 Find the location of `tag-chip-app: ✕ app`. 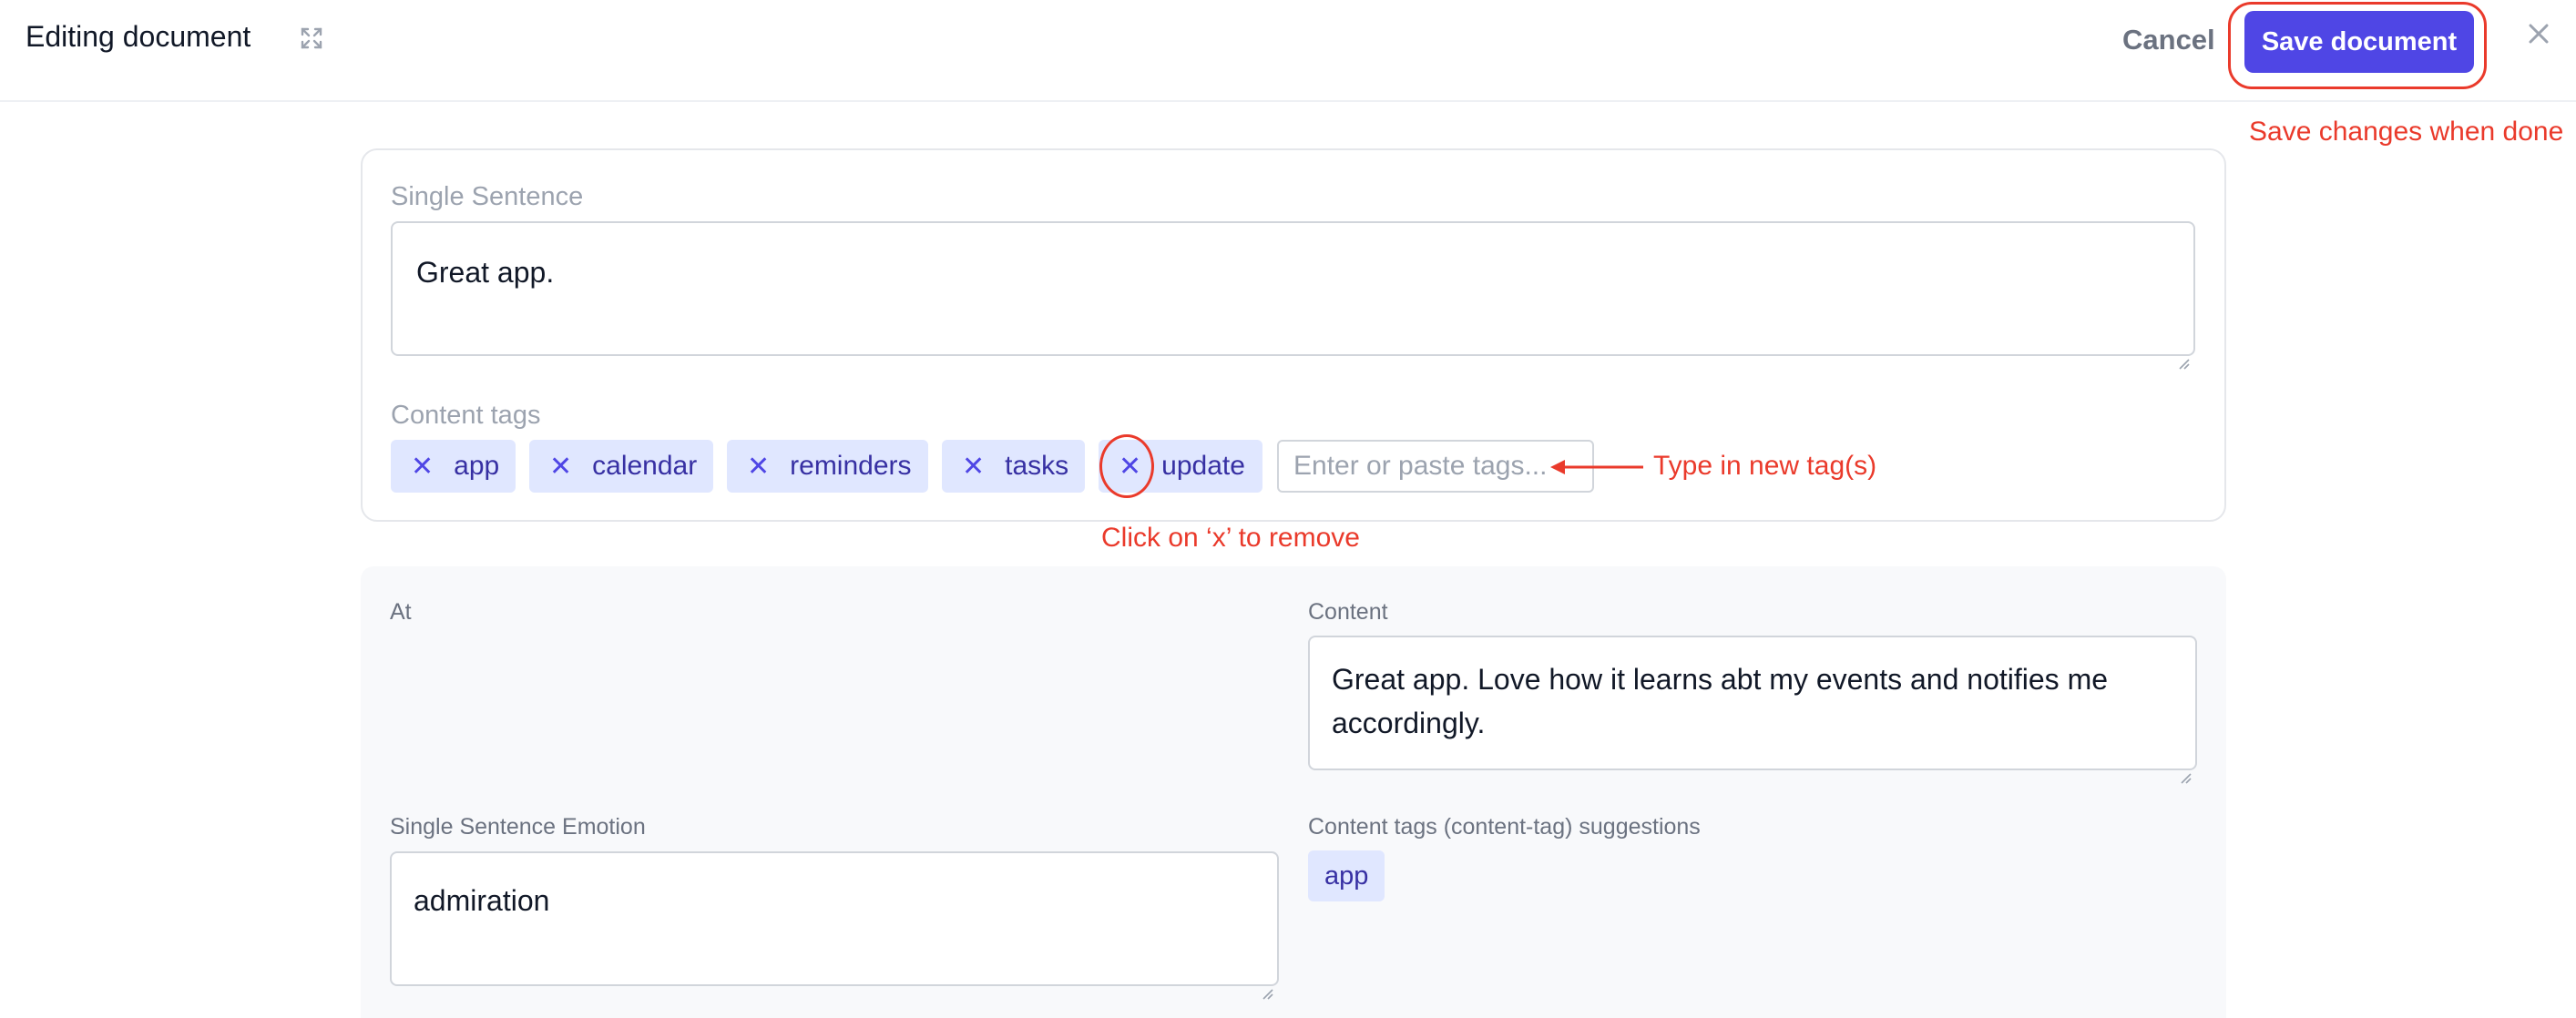

tag-chip-app: ✕ app is located at coordinates (454, 466).